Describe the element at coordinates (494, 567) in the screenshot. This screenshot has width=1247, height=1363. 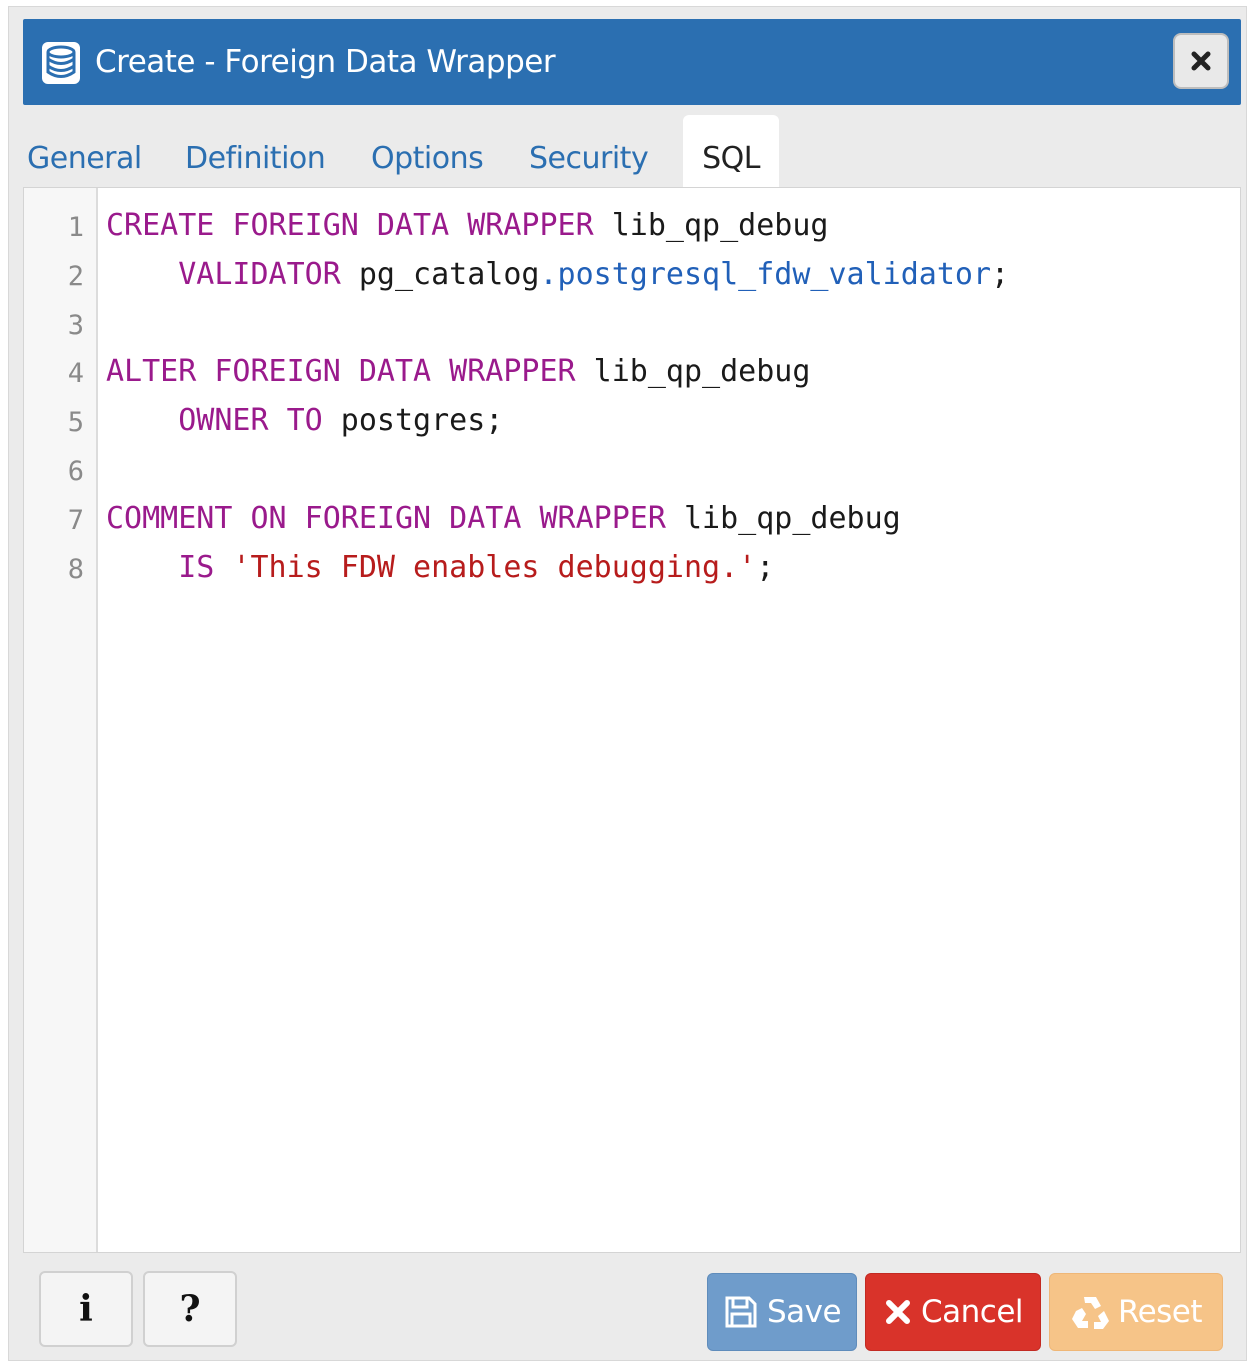
I see `sql-string: 'This FDW enables debugging.'` at that location.